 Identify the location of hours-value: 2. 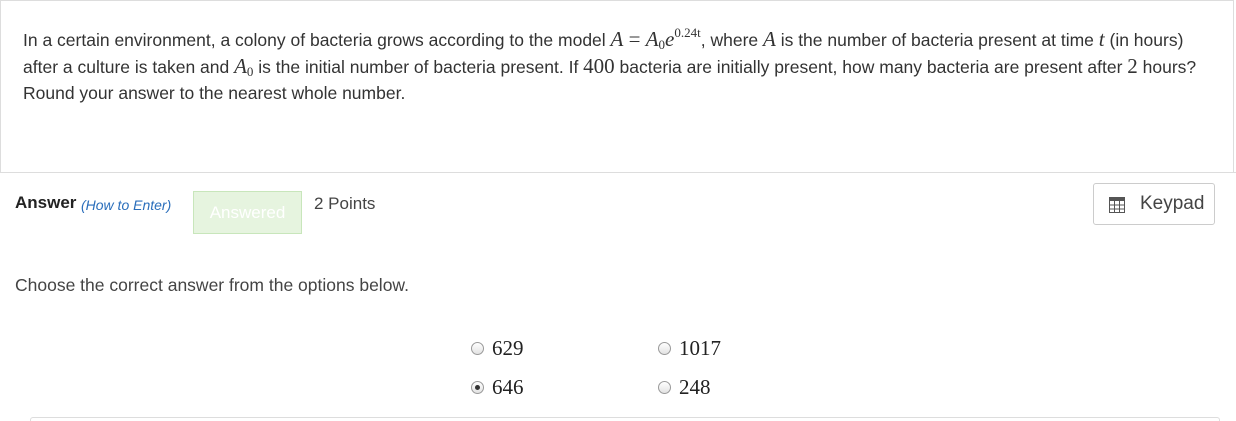
(1132, 66).